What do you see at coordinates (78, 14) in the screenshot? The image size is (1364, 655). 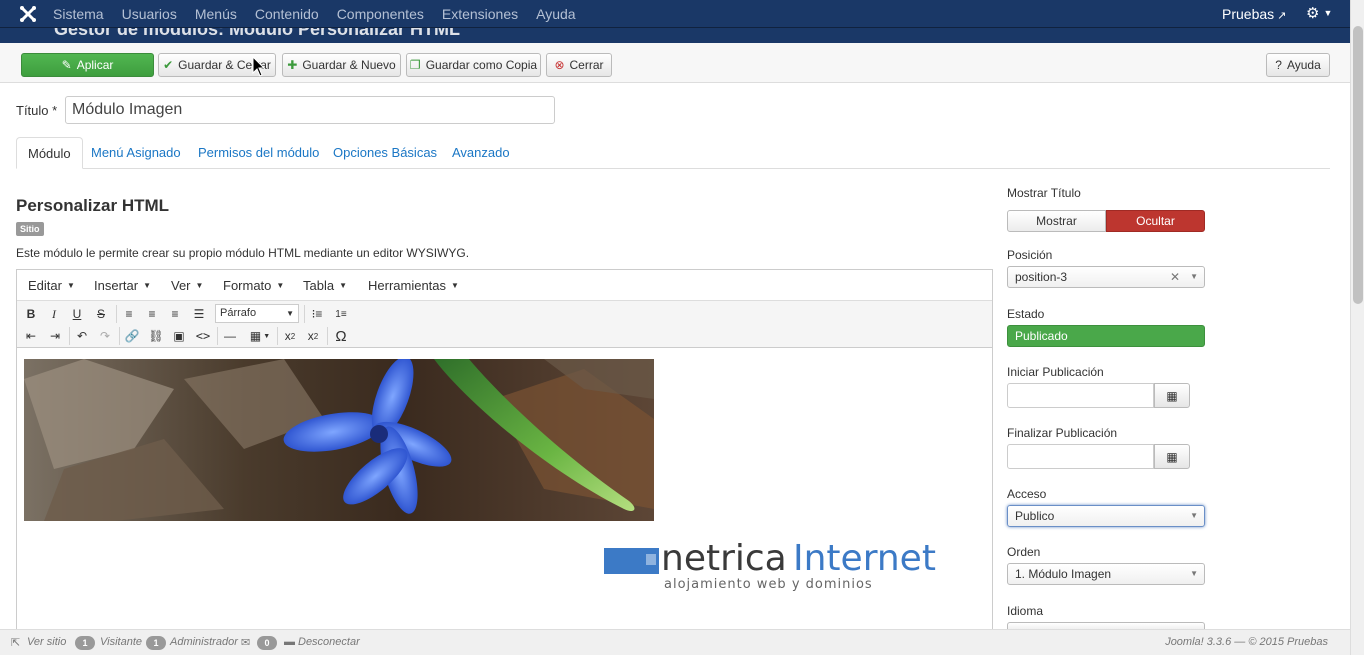 I see `menu-sistema: Sistema` at bounding box center [78, 14].